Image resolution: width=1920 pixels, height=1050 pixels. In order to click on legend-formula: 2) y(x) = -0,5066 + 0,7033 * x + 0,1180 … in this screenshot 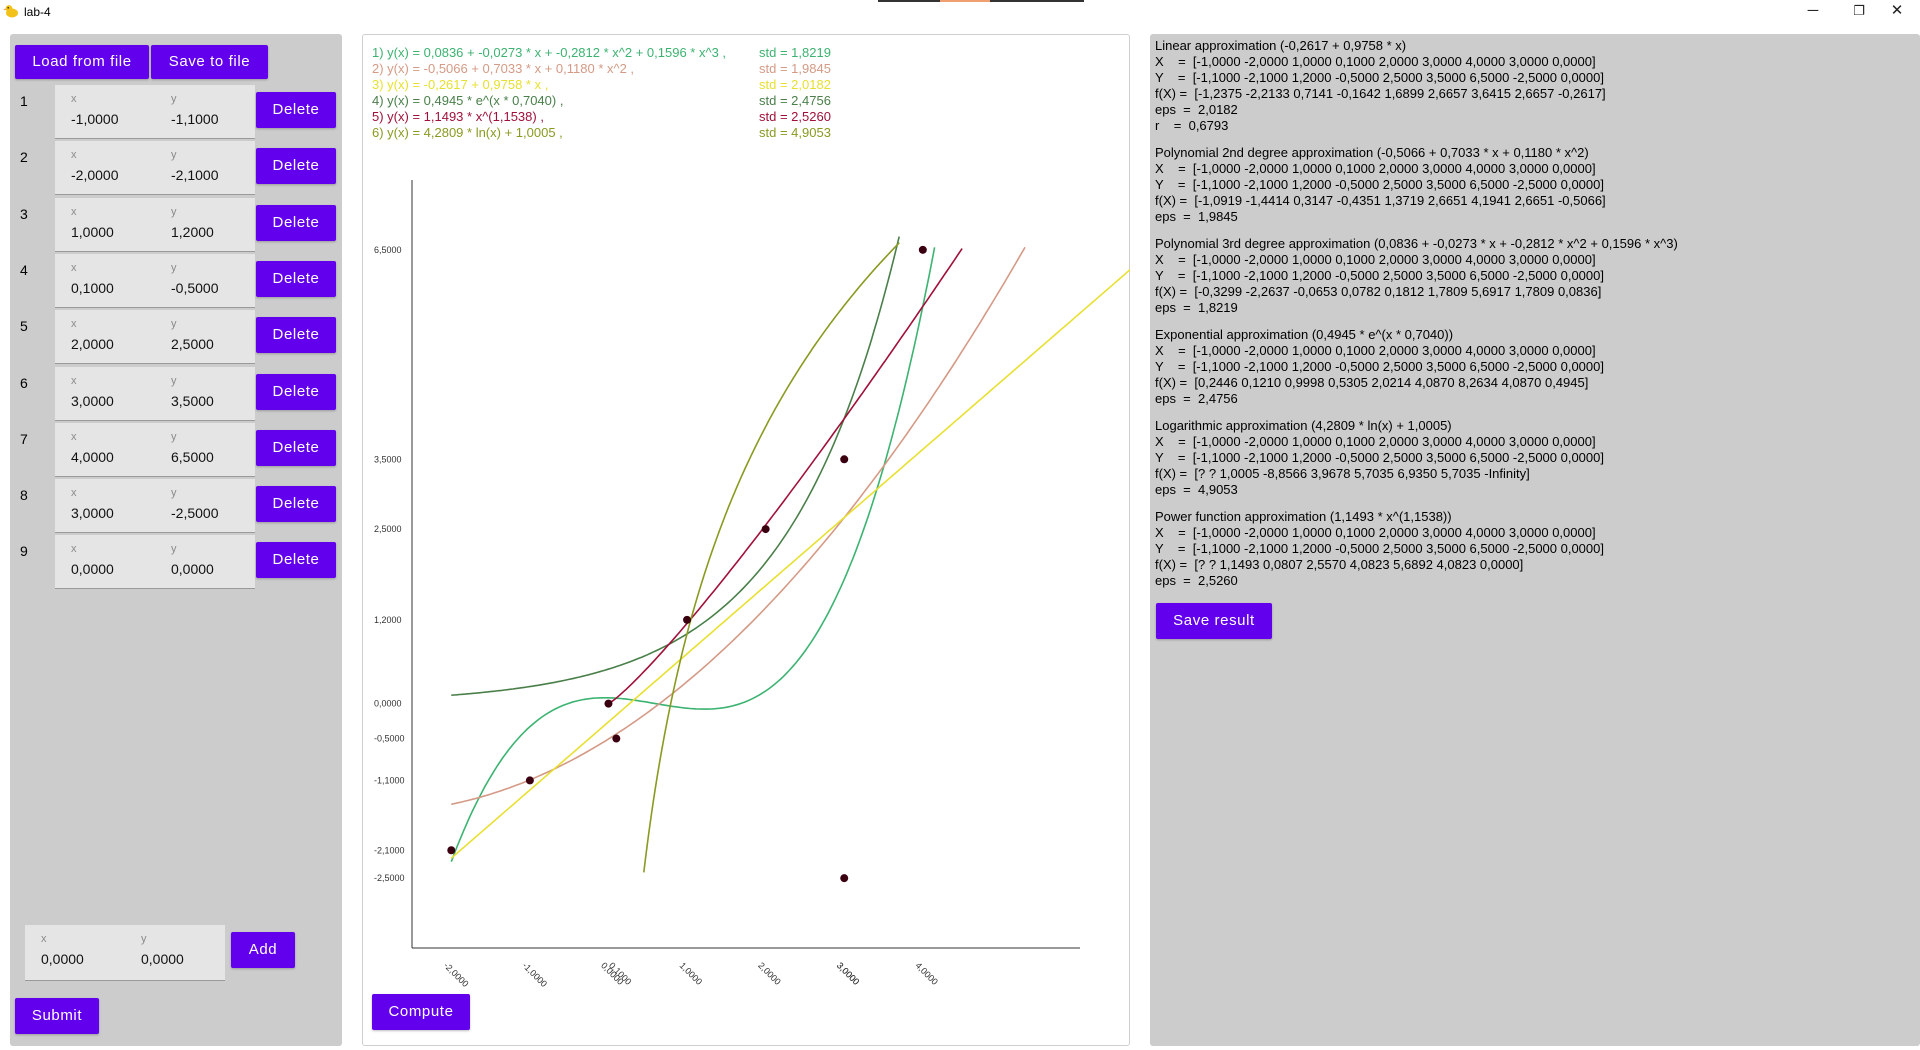, I will do `click(503, 68)`.